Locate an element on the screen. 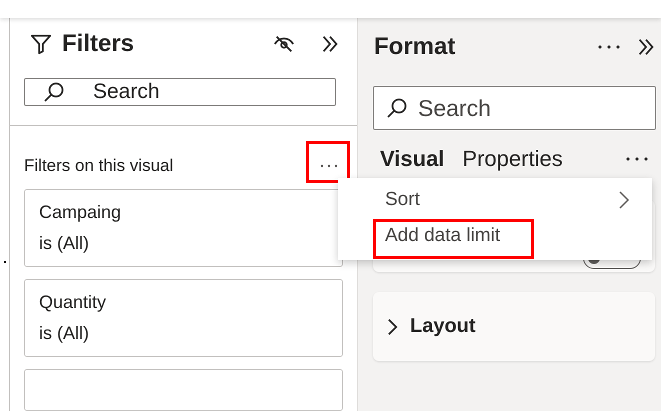  tab: Visual is located at coordinates (412, 159).